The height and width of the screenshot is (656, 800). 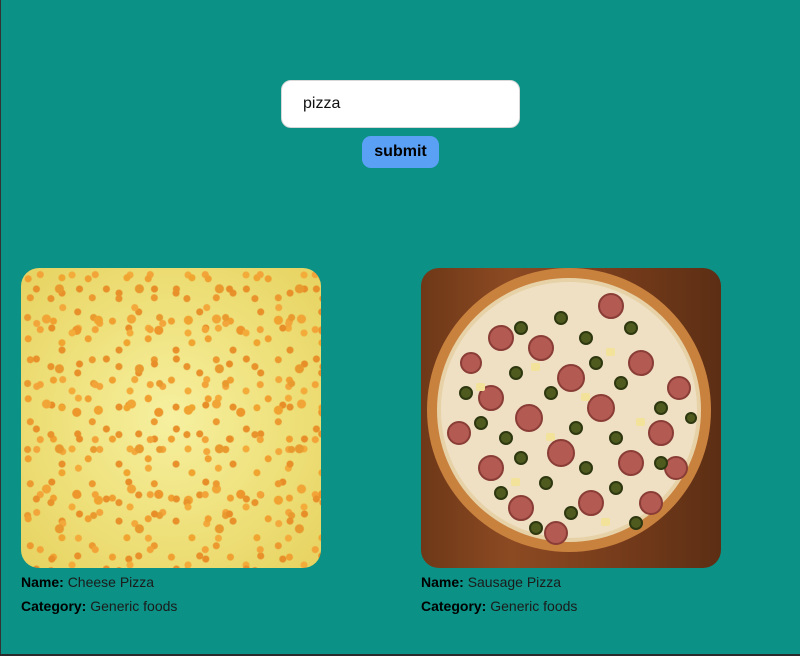 What do you see at coordinates (400, 104) in the screenshot?
I see `search-input` at bounding box center [400, 104].